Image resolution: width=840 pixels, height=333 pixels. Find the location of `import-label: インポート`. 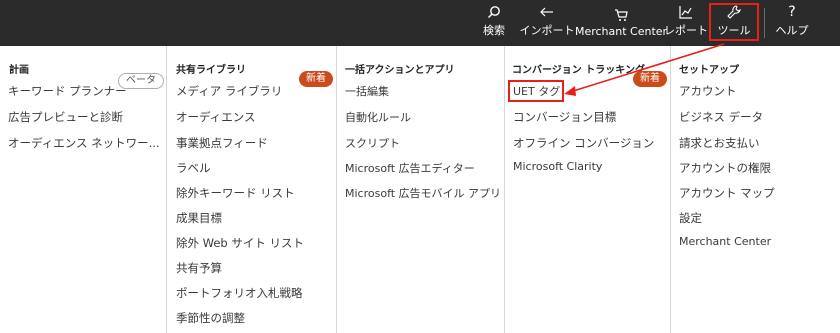

import-label: インポート is located at coordinates (547, 30).